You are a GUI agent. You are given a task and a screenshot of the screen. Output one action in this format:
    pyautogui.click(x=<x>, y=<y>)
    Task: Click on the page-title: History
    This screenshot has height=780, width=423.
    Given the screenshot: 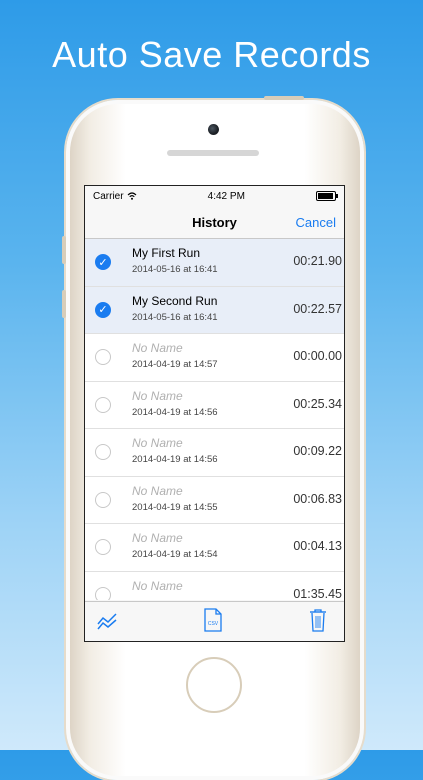 What is the action you would take?
    pyautogui.click(x=214, y=222)
    